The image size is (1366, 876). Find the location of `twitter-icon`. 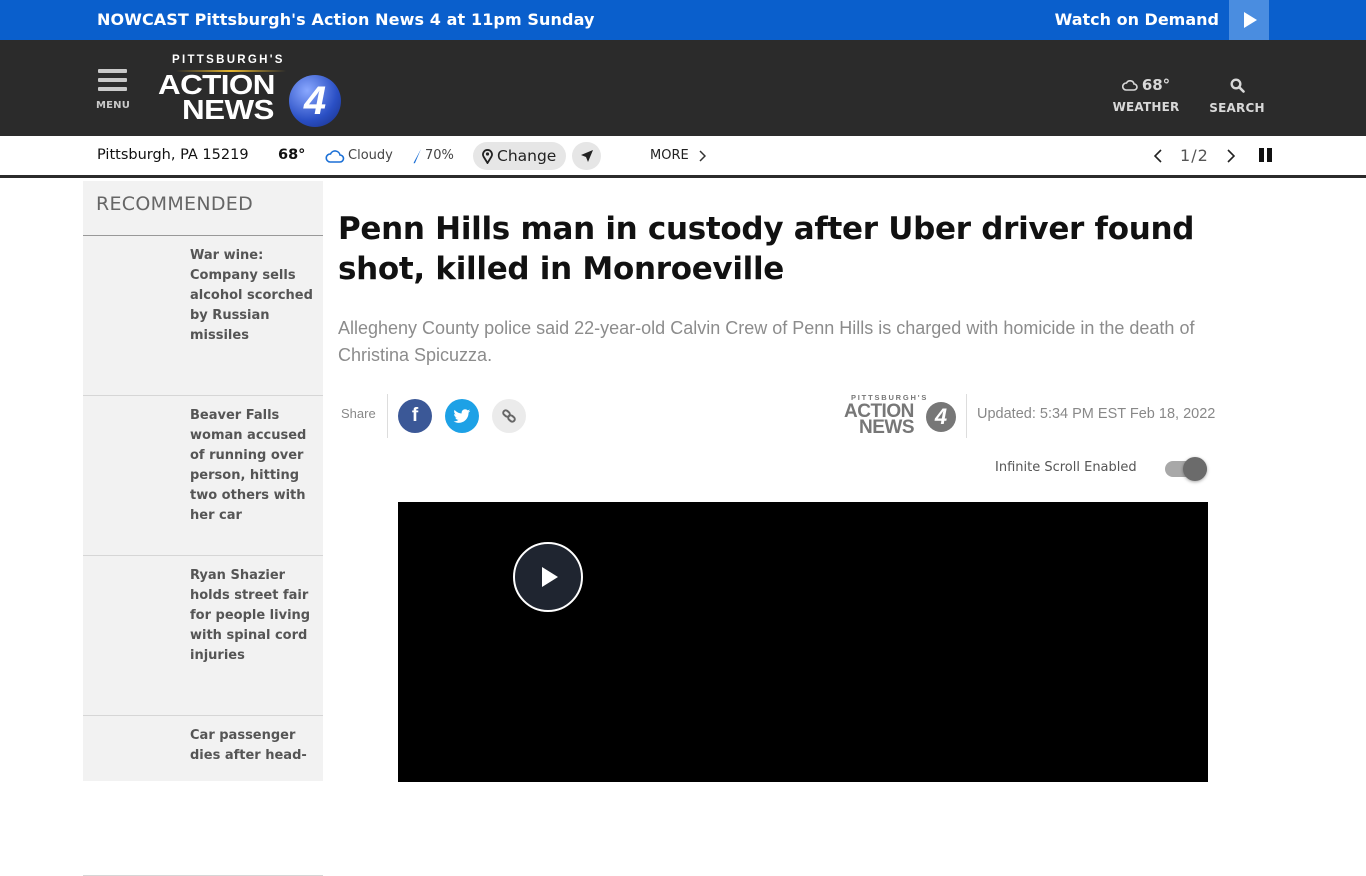

twitter-icon is located at coordinates (462, 415).